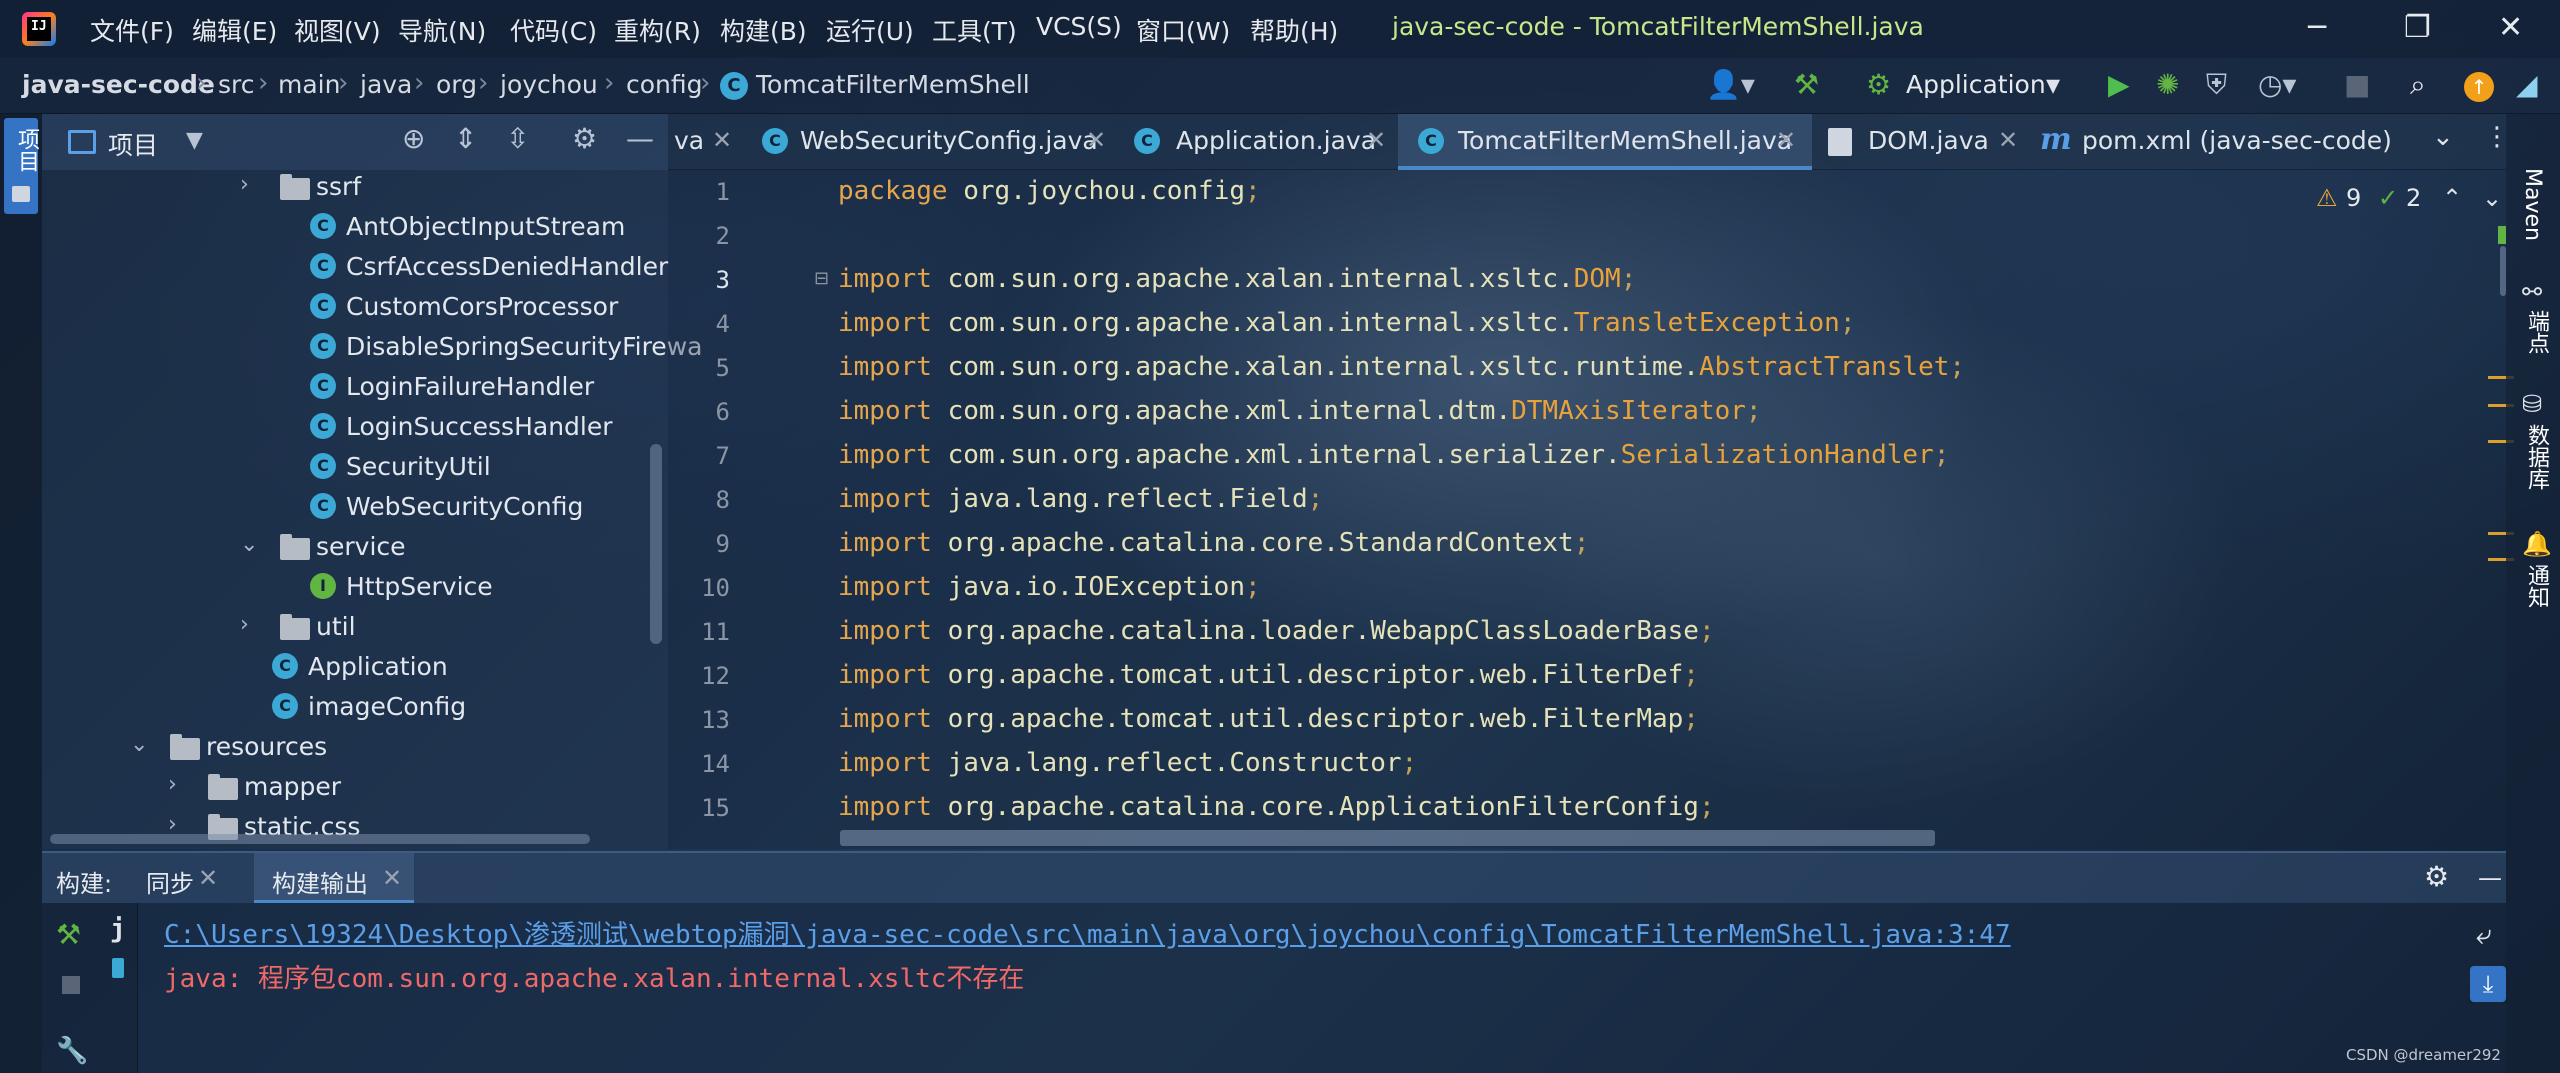  I want to click on code-line: import java.io.IOException;, so click(1049, 587).